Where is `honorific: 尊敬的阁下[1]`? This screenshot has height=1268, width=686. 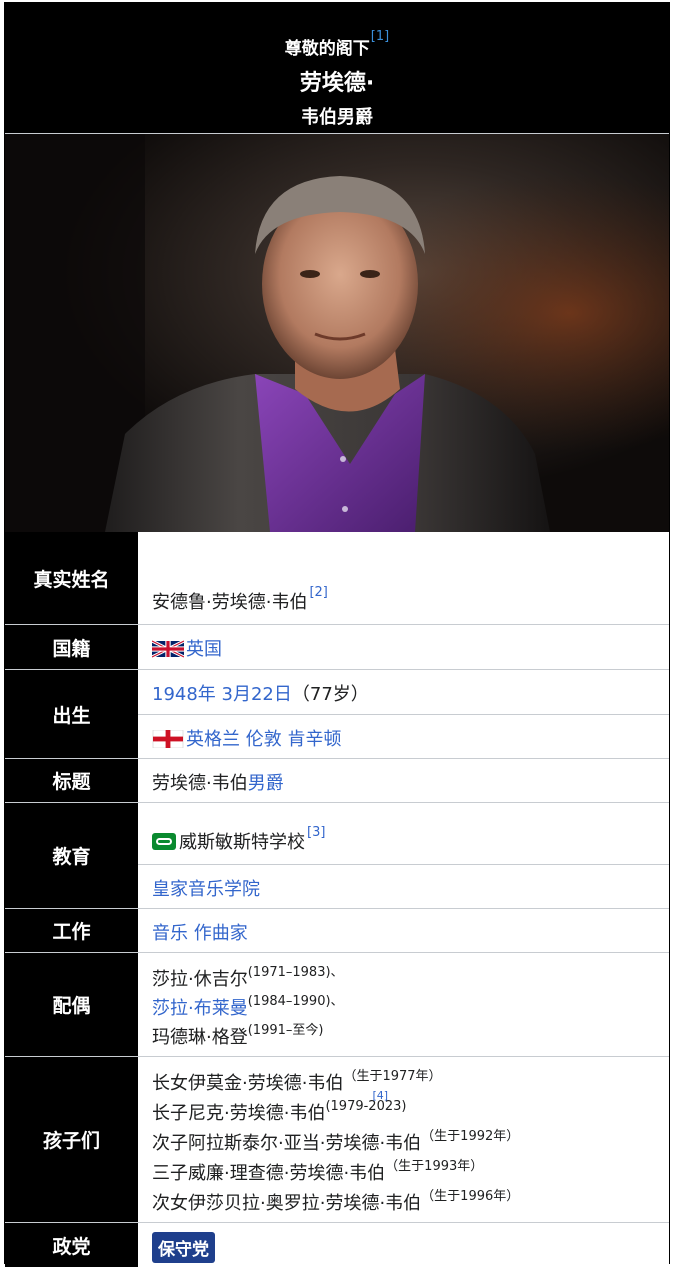 honorific: 尊敬的阁下[1] is located at coordinates (337, 44).